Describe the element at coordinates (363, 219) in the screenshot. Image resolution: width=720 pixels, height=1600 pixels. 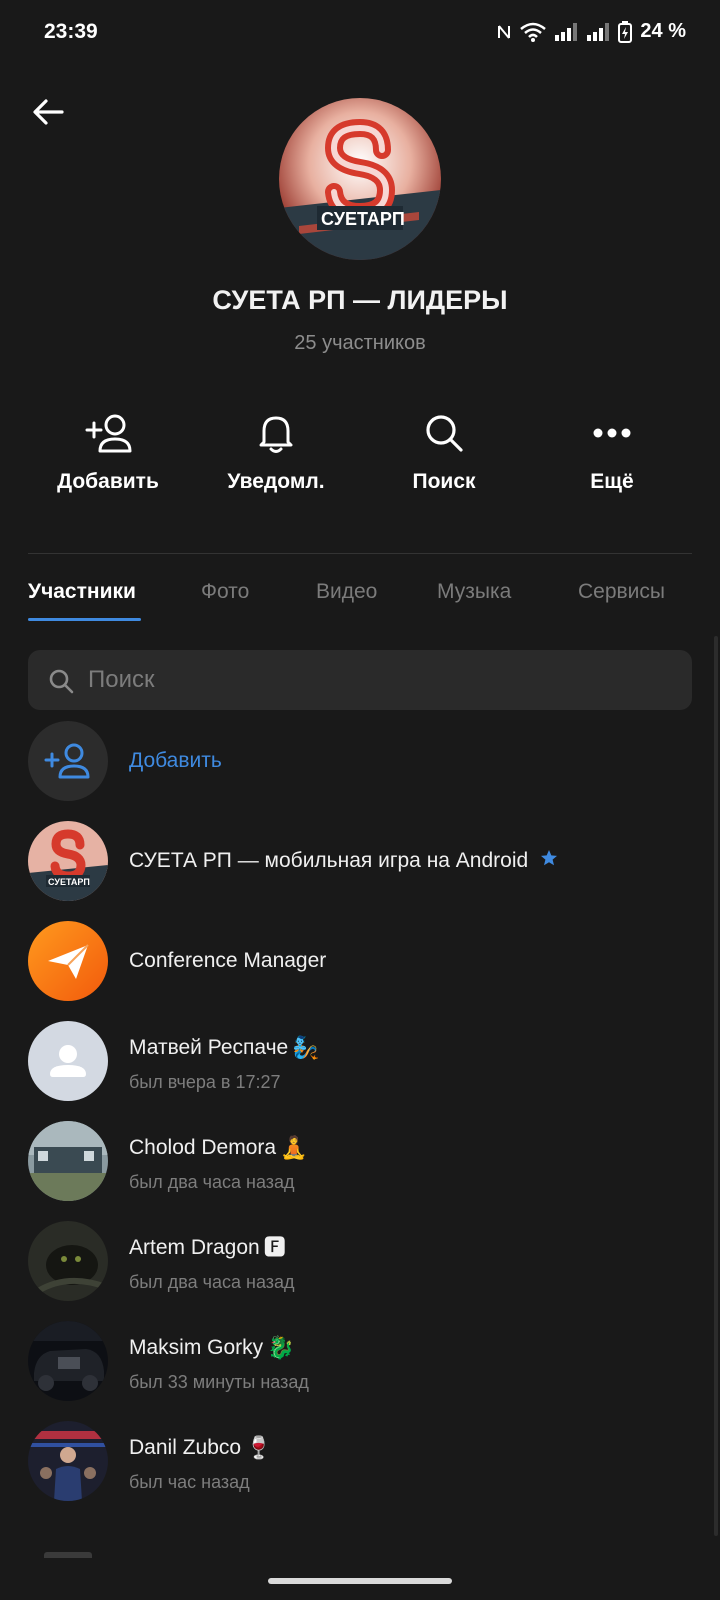
I see `group-avatar-text: СУЕТАРП` at that location.